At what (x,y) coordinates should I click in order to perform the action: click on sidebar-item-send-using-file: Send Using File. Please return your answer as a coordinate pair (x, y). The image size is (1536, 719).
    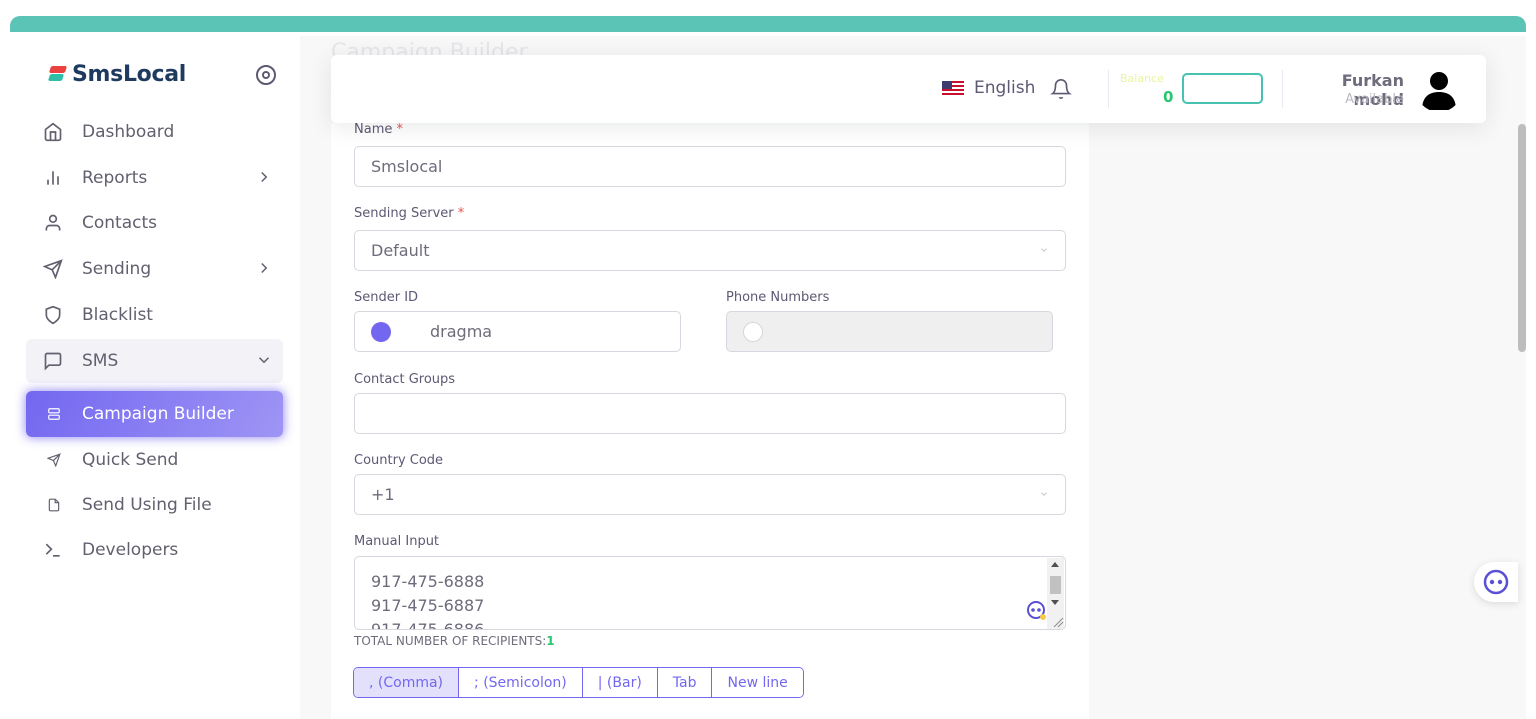
    Looking at the image, I should click on (154, 505).